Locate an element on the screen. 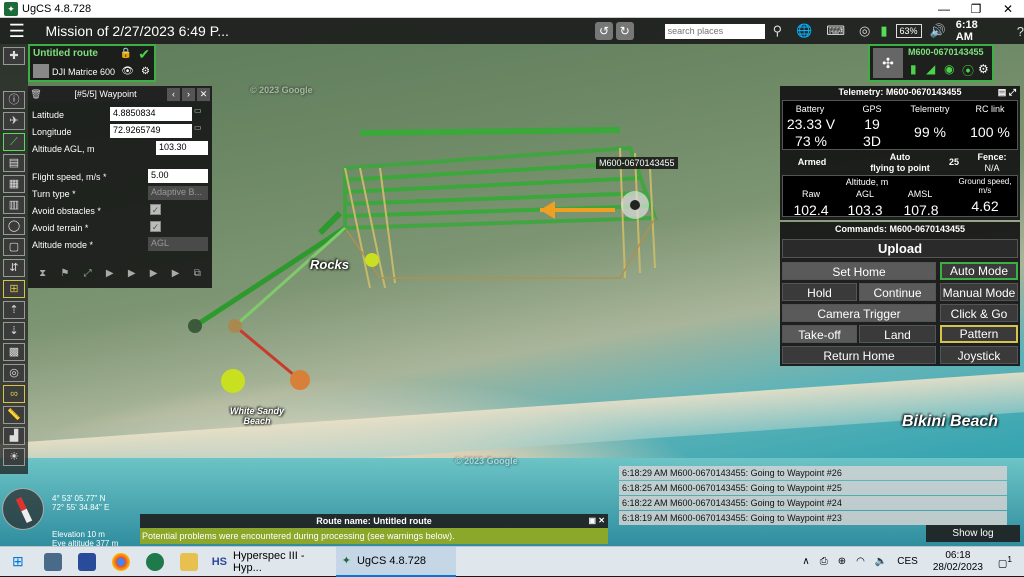  camera-mode-icon: ▶ is located at coordinates (154, 273).